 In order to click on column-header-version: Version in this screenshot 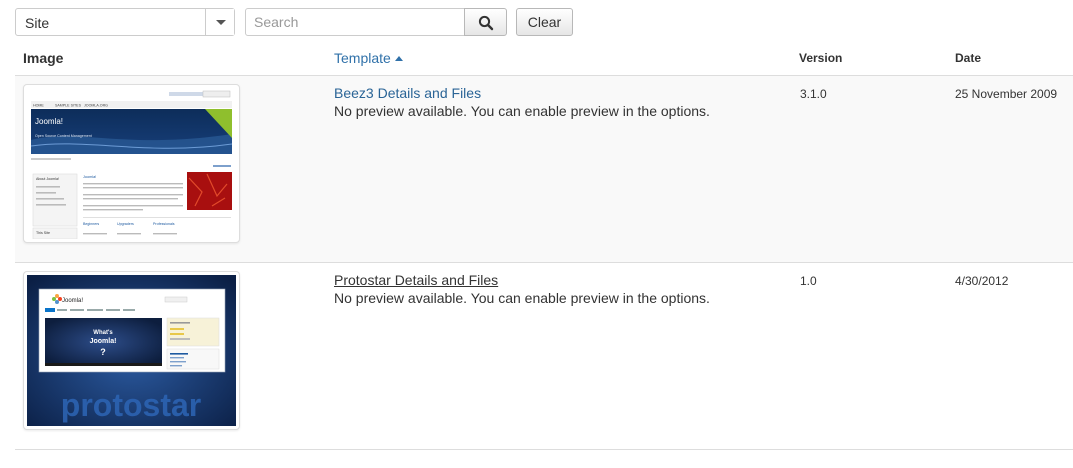, I will do `click(821, 58)`.